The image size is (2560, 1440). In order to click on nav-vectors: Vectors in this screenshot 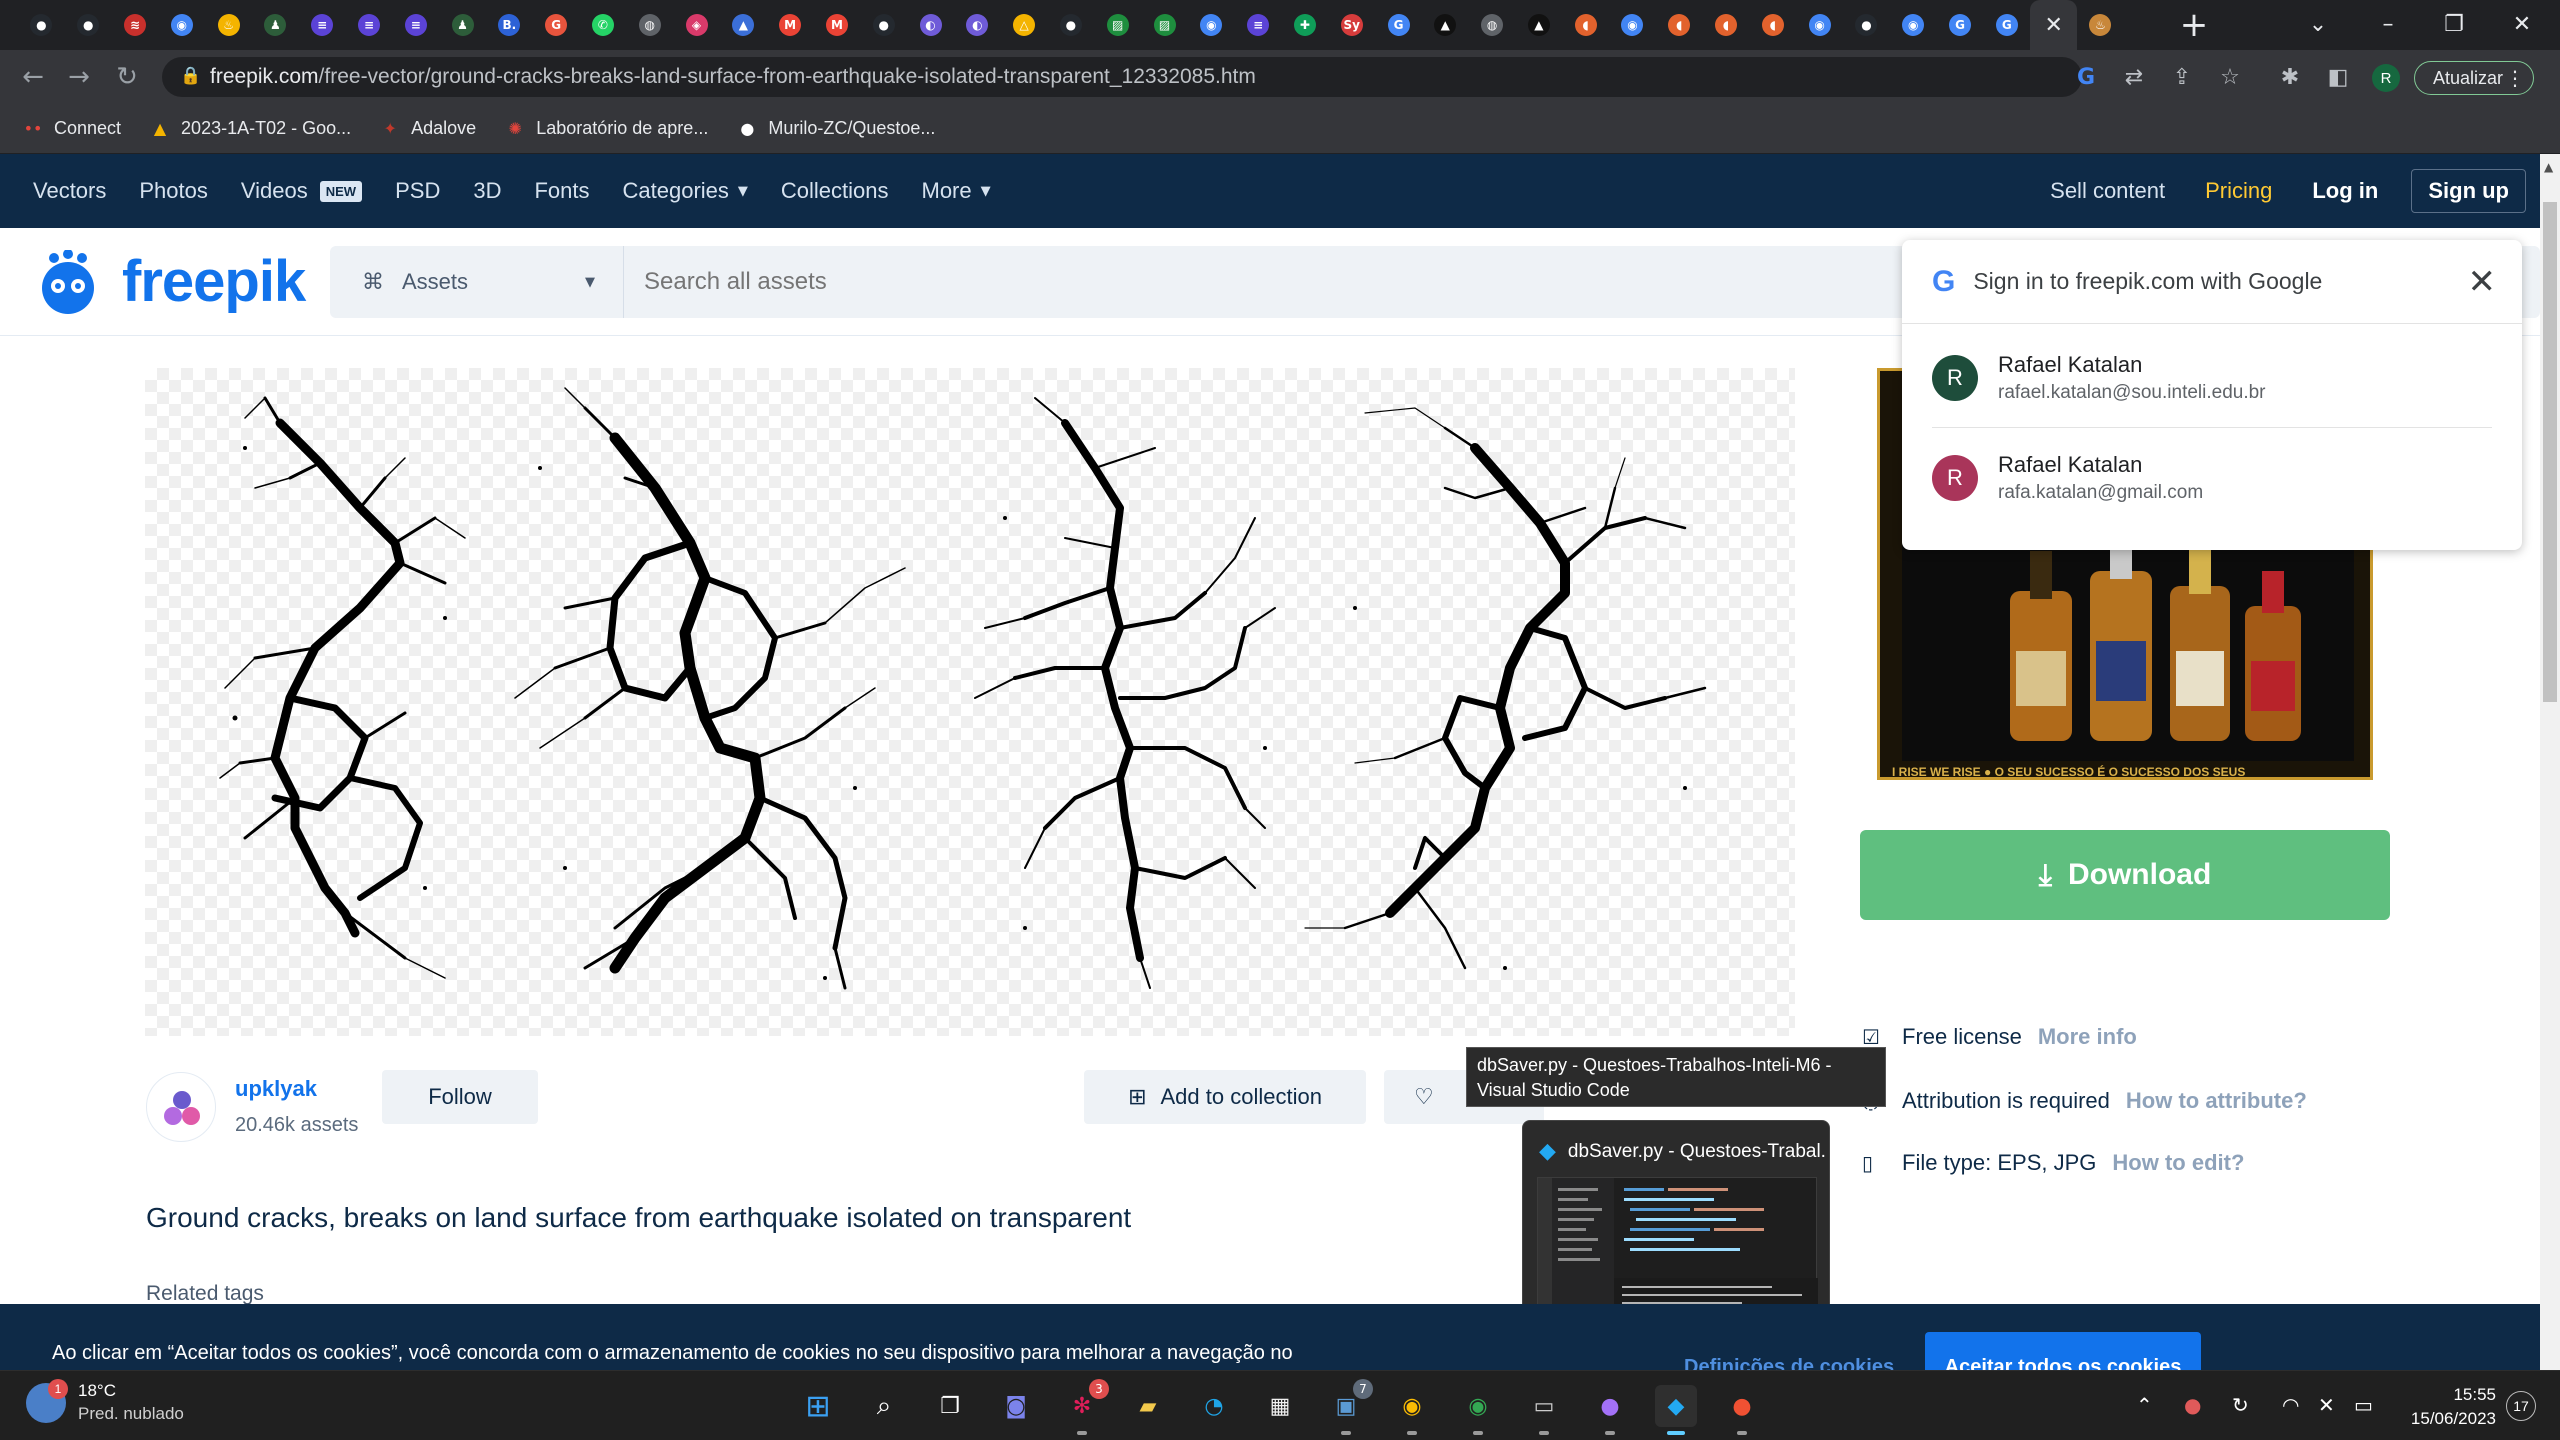, I will do `click(69, 191)`.